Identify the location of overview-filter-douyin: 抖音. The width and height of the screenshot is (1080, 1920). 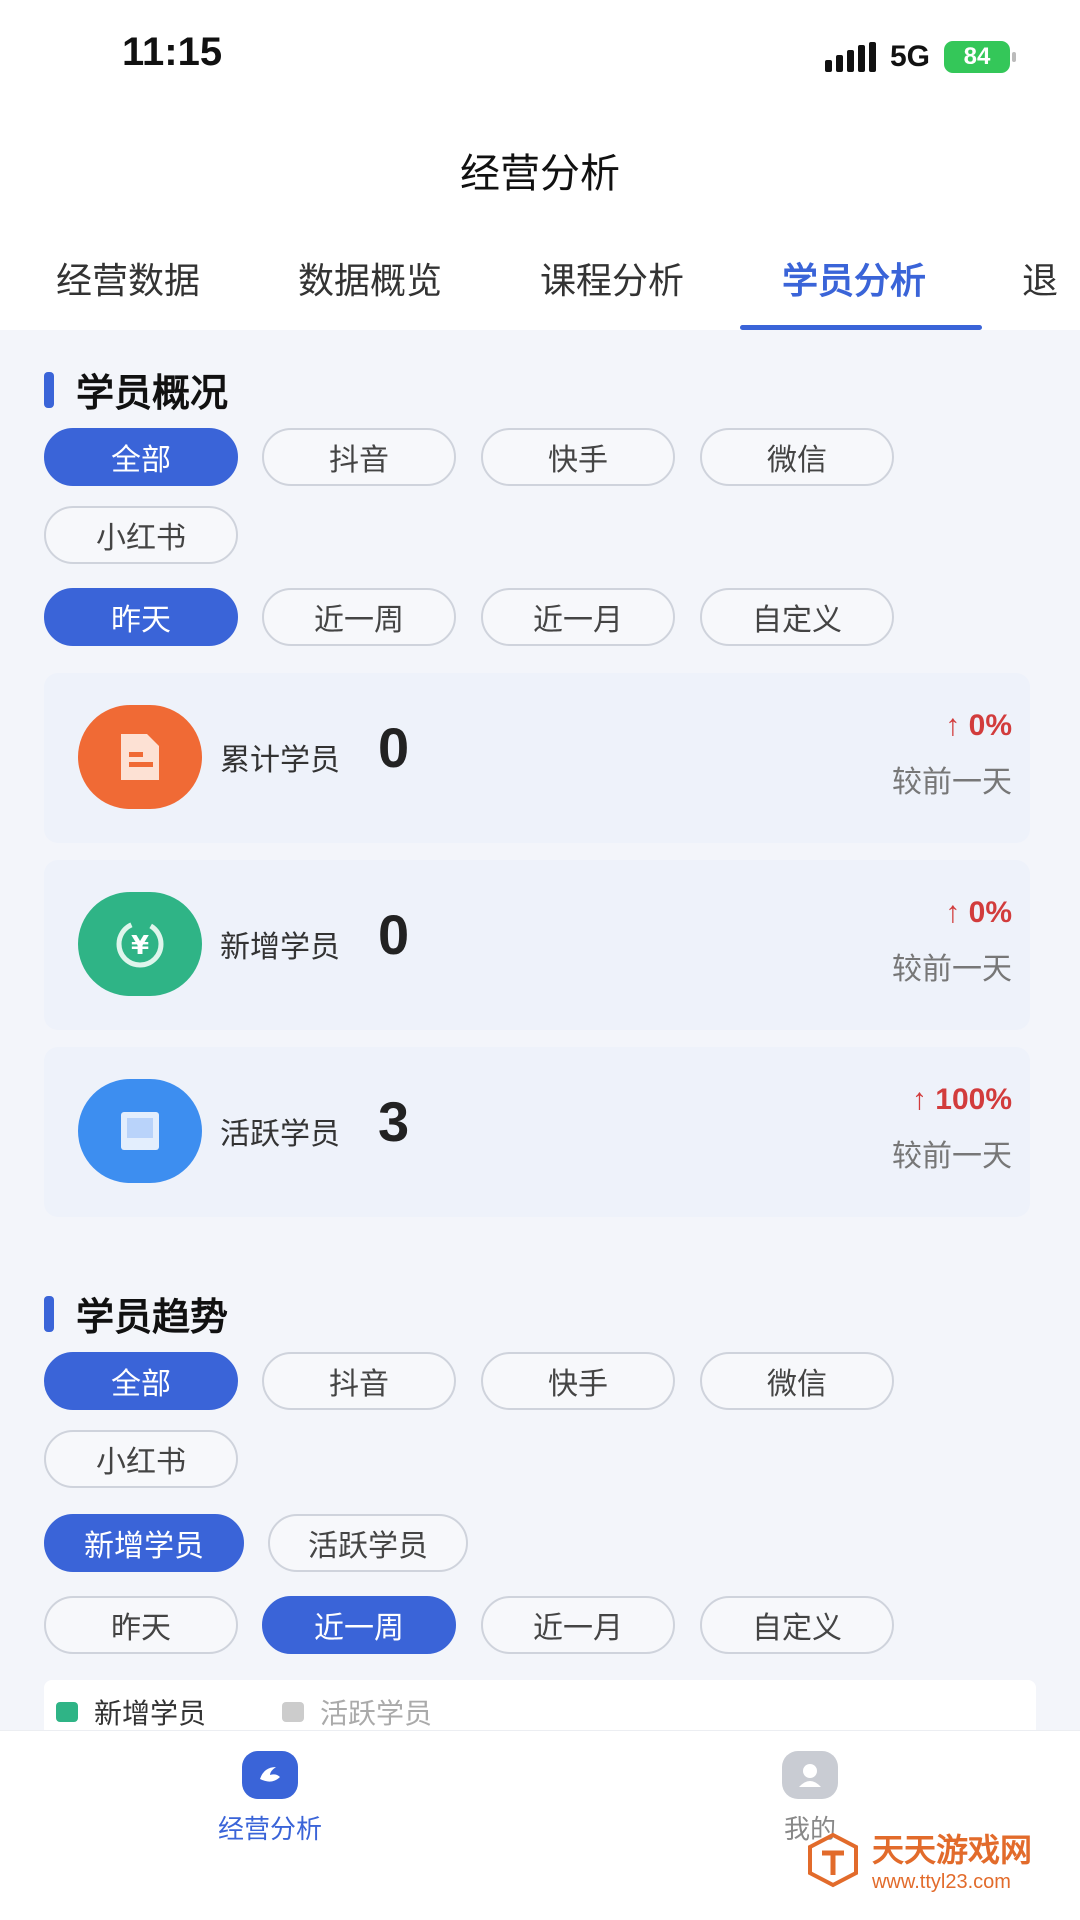
(359, 457).